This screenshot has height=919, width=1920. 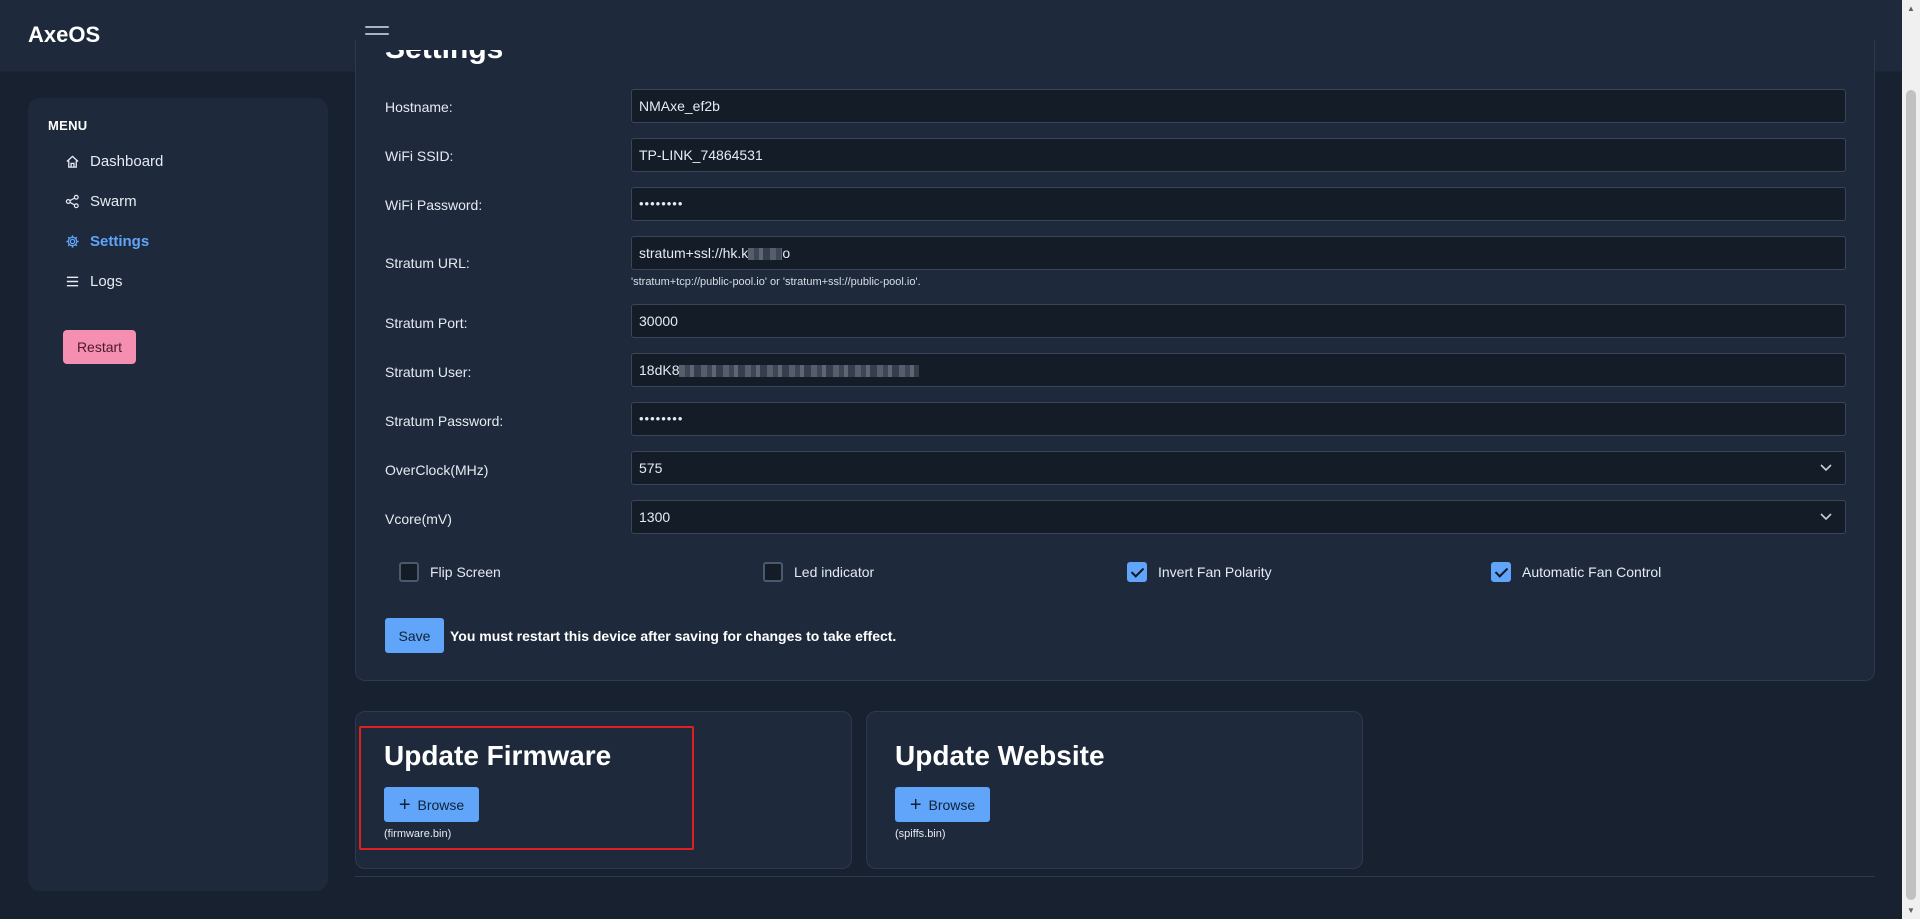 What do you see at coordinates (434, 205) in the screenshot?
I see `wifi-password-label: WiFi Password:` at bounding box center [434, 205].